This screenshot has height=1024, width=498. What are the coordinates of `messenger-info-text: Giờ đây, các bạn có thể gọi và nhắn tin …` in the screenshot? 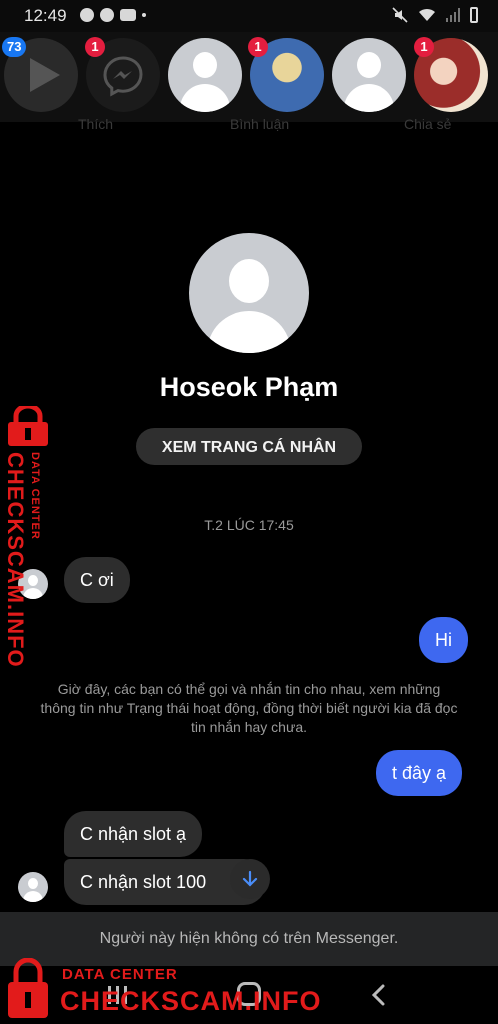 It's located at (249, 708).